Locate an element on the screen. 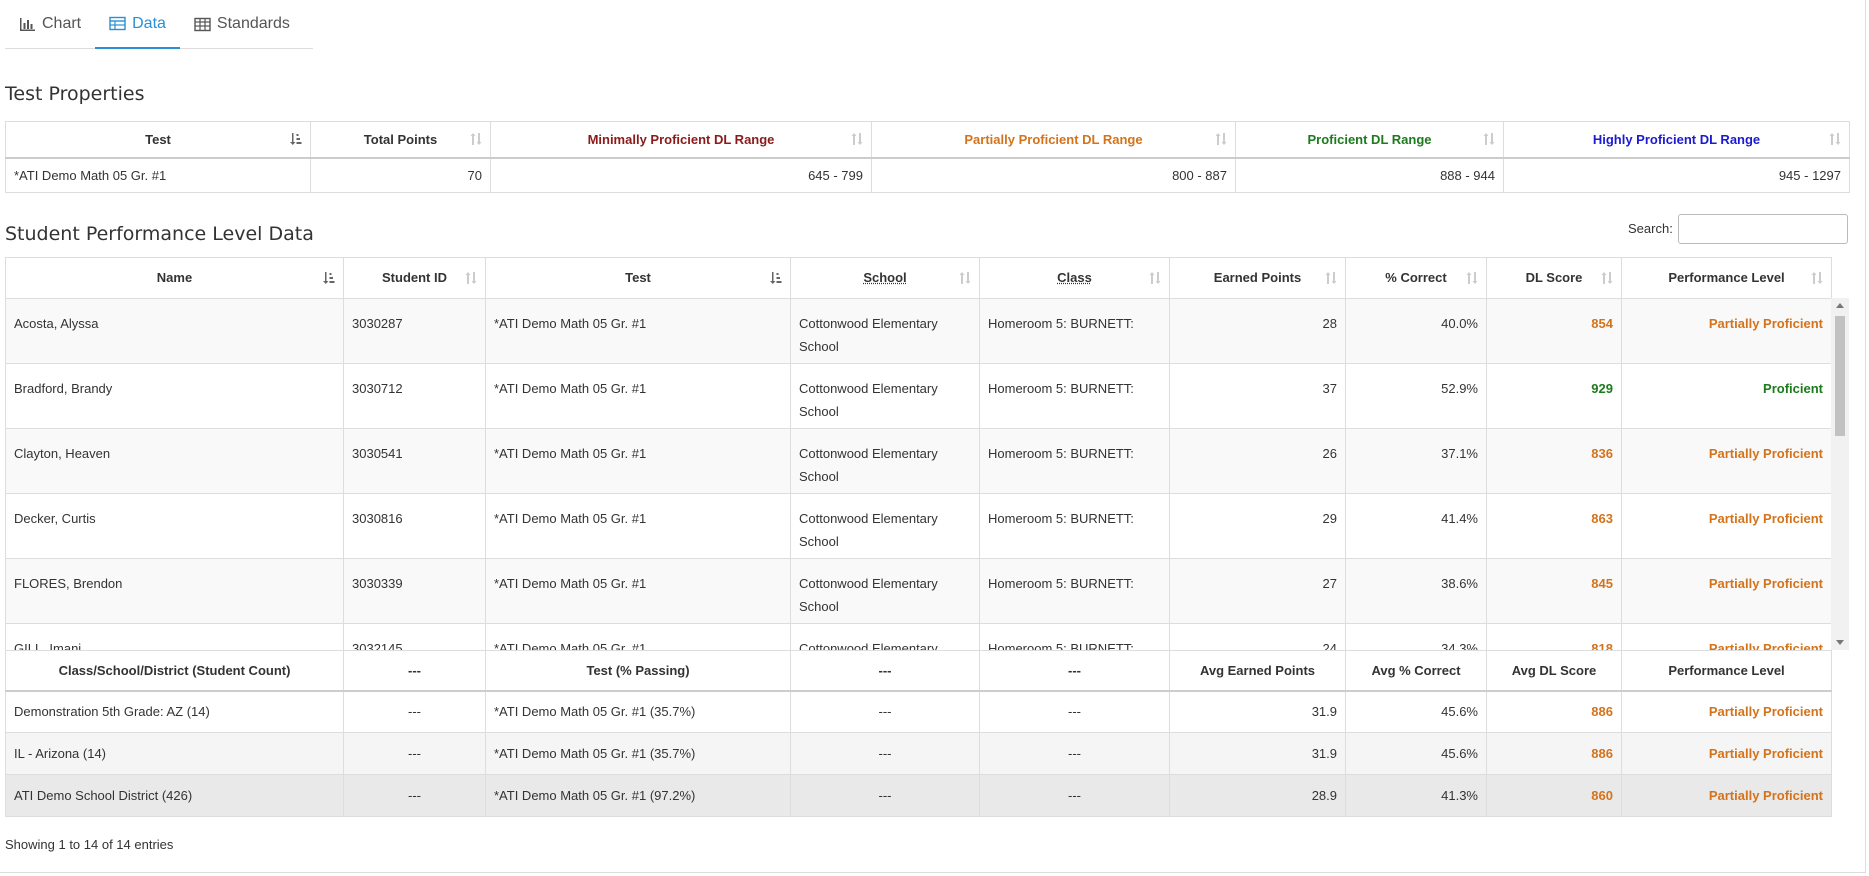 This screenshot has width=1869, height=876. scroll-thumb is located at coordinates (1840, 376).